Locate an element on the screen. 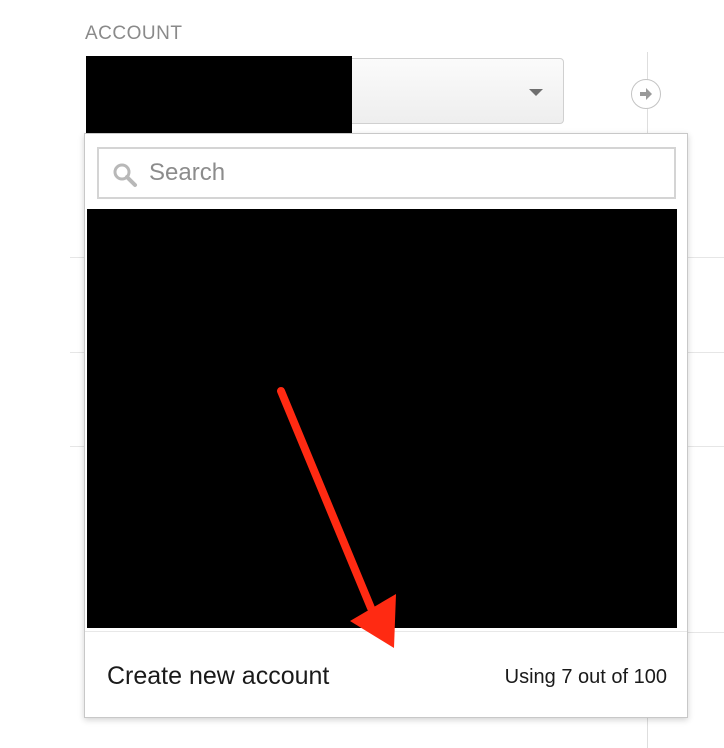  arrow-right-icon is located at coordinates (646, 94).